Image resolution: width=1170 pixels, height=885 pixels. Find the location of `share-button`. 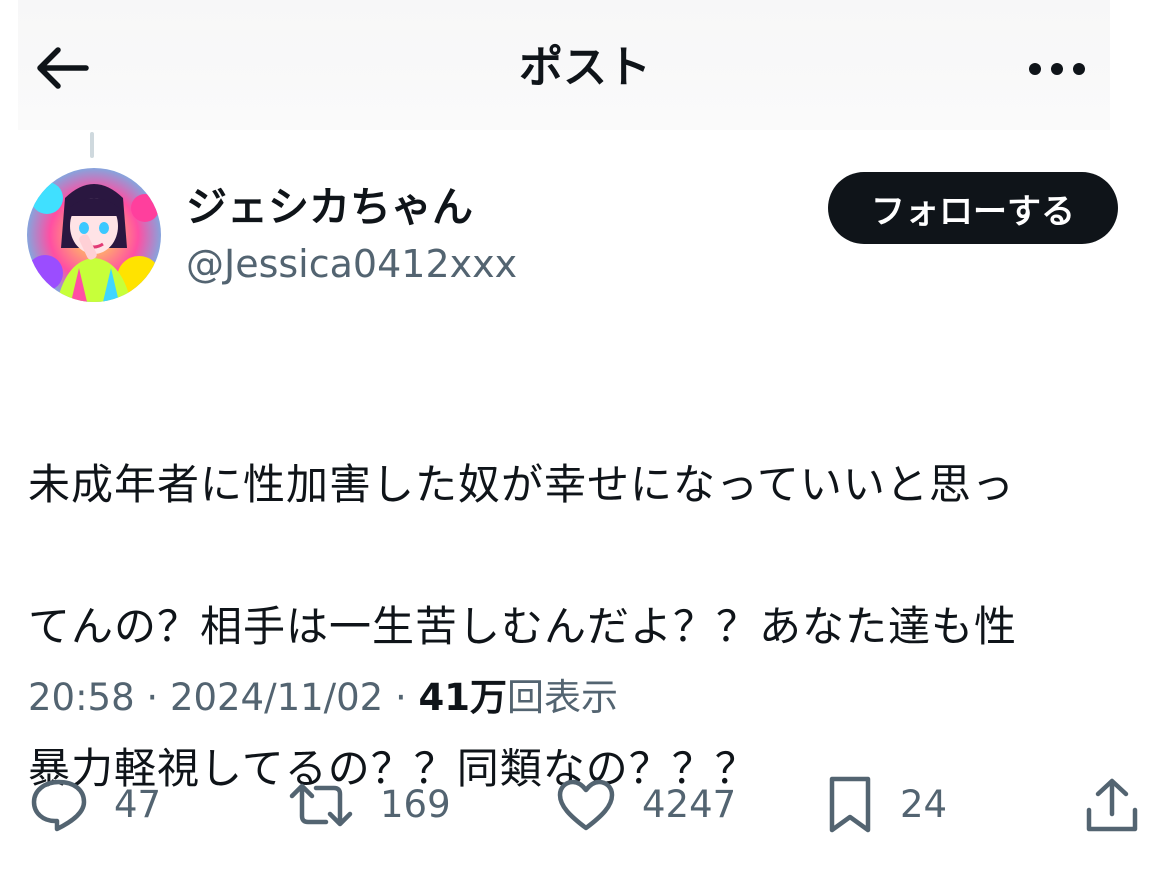

share-button is located at coordinates (1112, 805).